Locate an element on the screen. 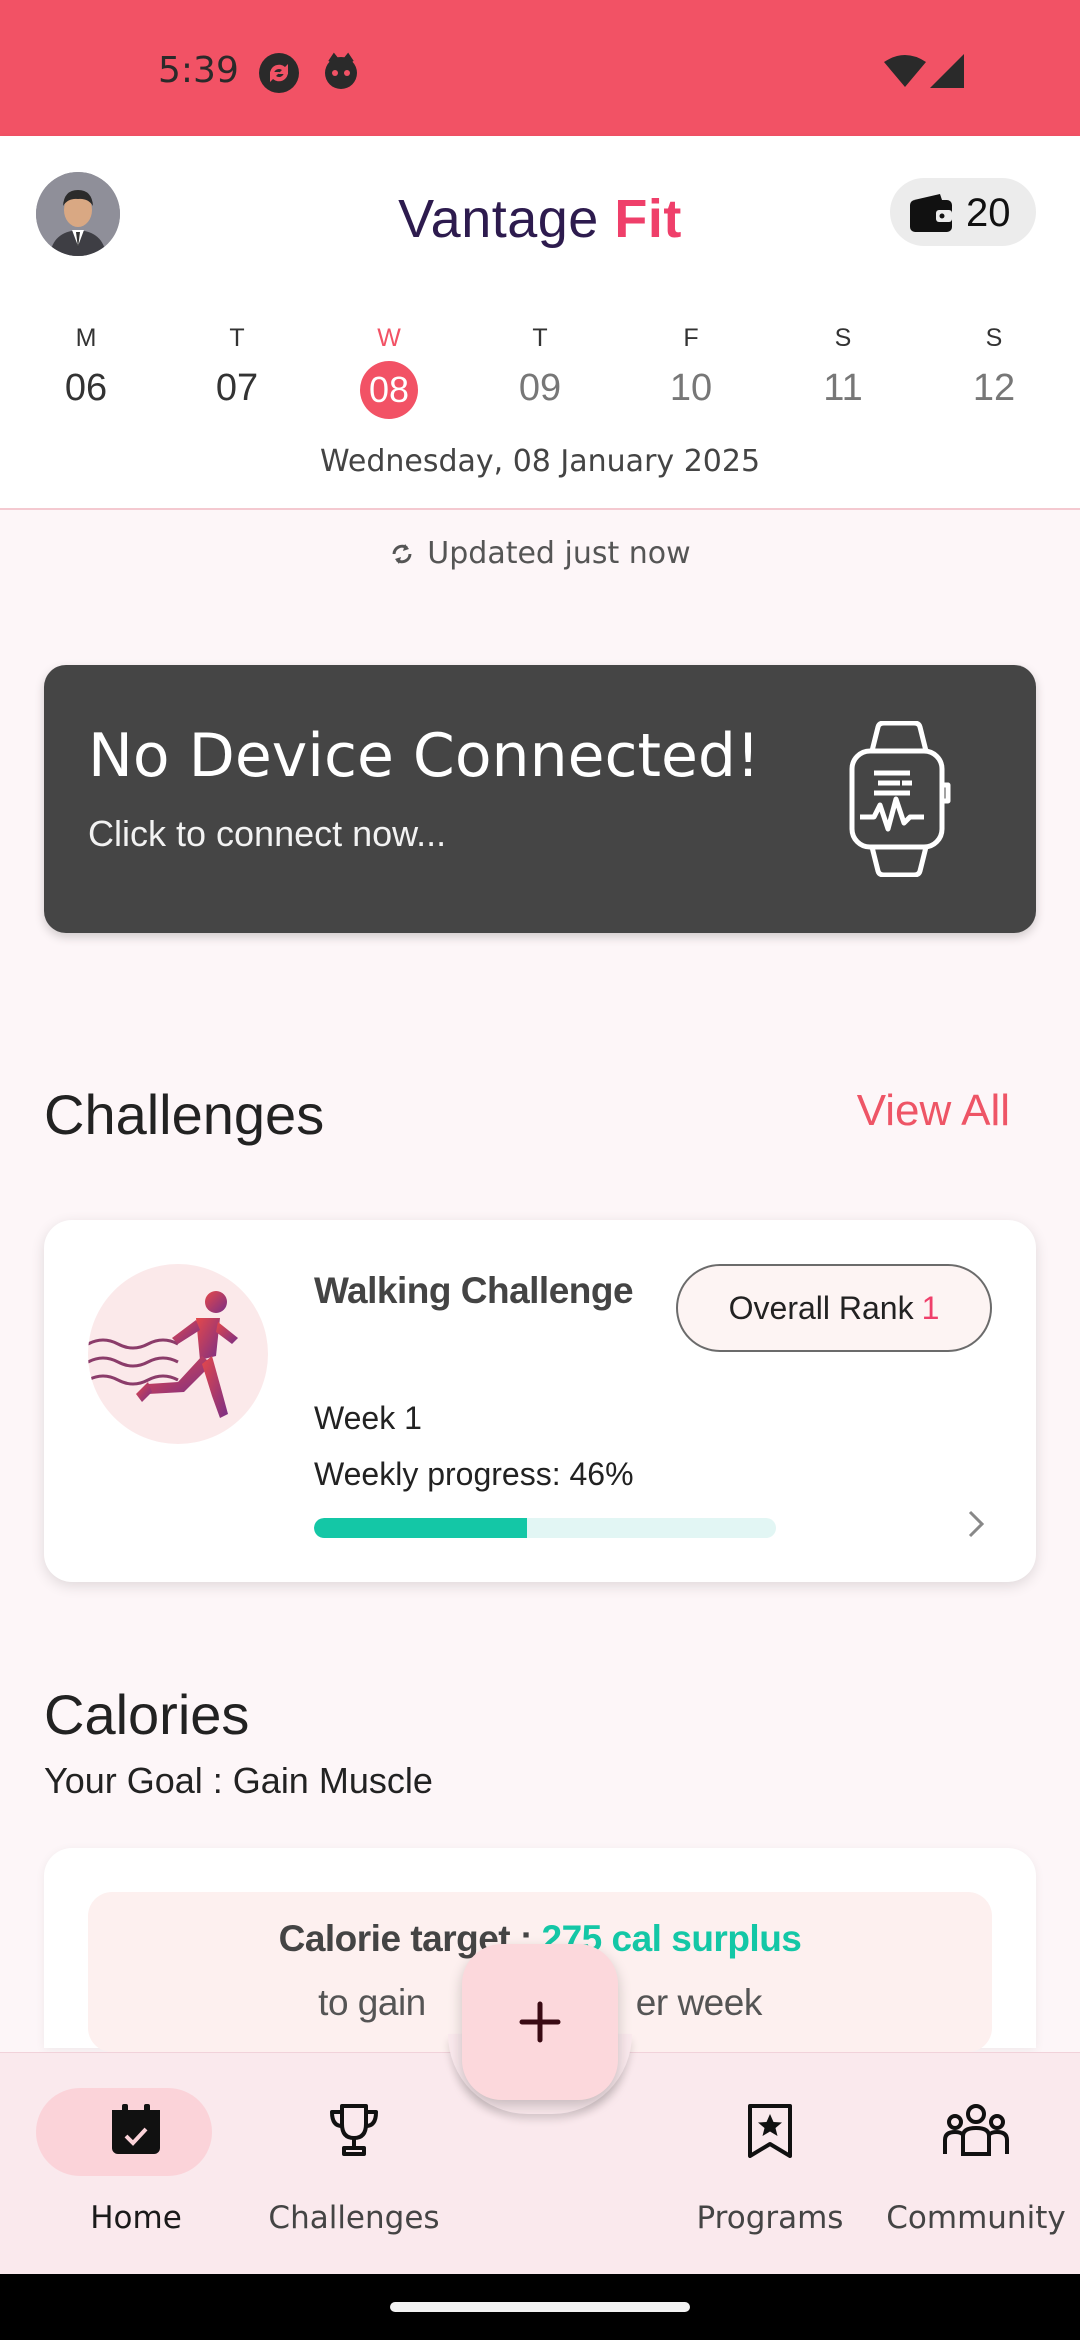 The height and width of the screenshot is (2340, 1080). nav-label: Community is located at coordinates (976, 2218).